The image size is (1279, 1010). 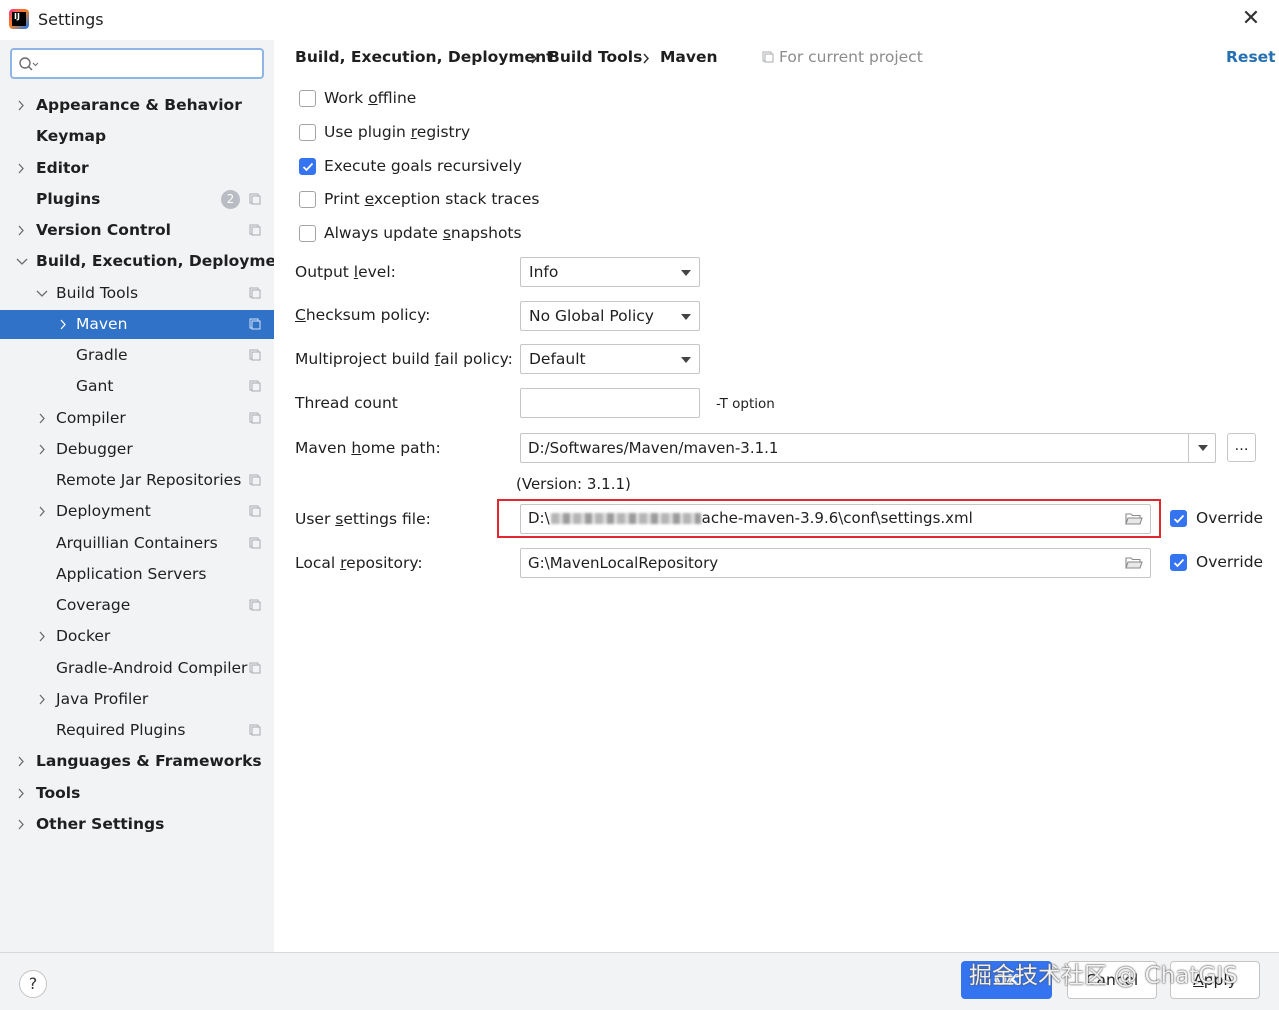 I want to click on sidebar-item-tools: Tools, so click(x=137, y=793).